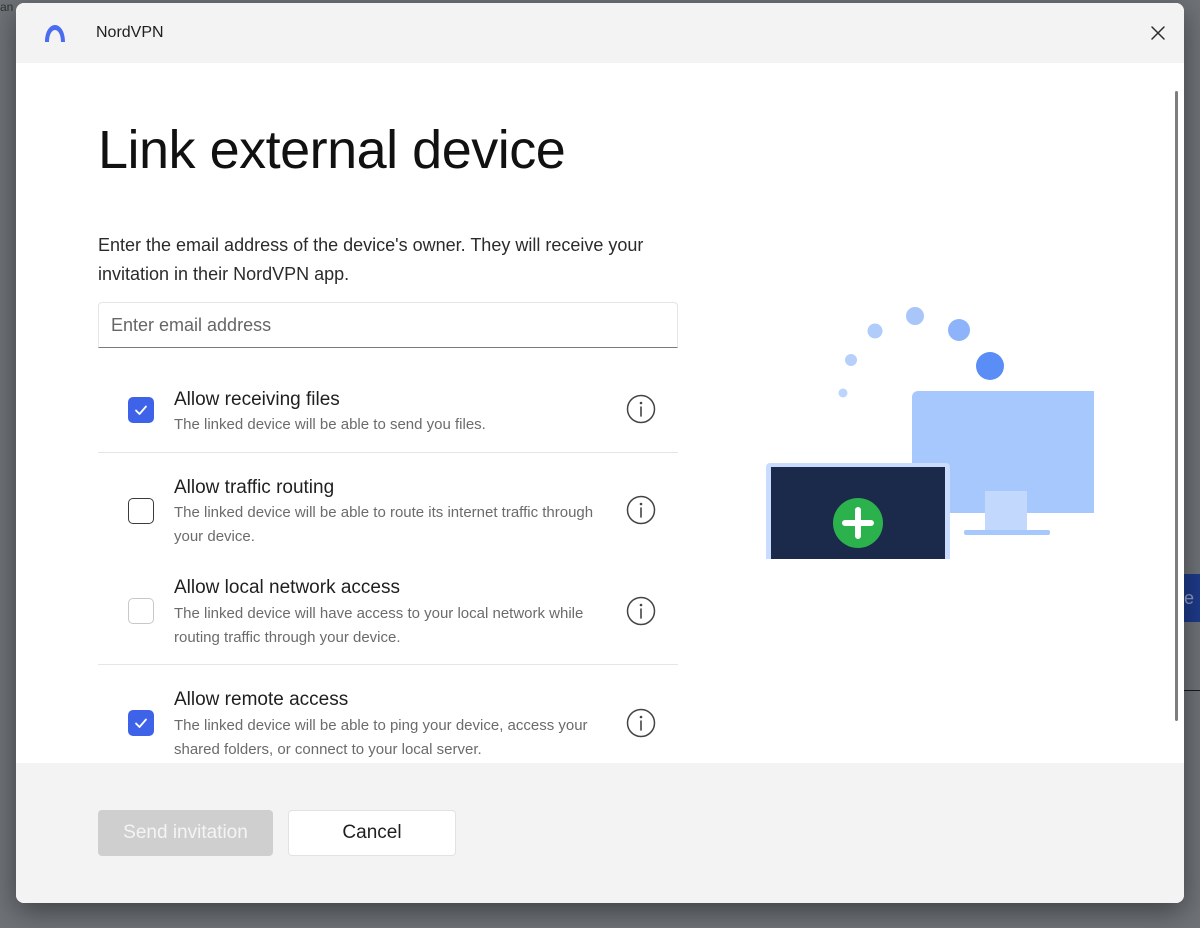 The width and height of the screenshot is (1200, 928). What do you see at coordinates (257, 399) in the screenshot?
I see `option-title: Allow receiving files` at bounding box center [257, 399].